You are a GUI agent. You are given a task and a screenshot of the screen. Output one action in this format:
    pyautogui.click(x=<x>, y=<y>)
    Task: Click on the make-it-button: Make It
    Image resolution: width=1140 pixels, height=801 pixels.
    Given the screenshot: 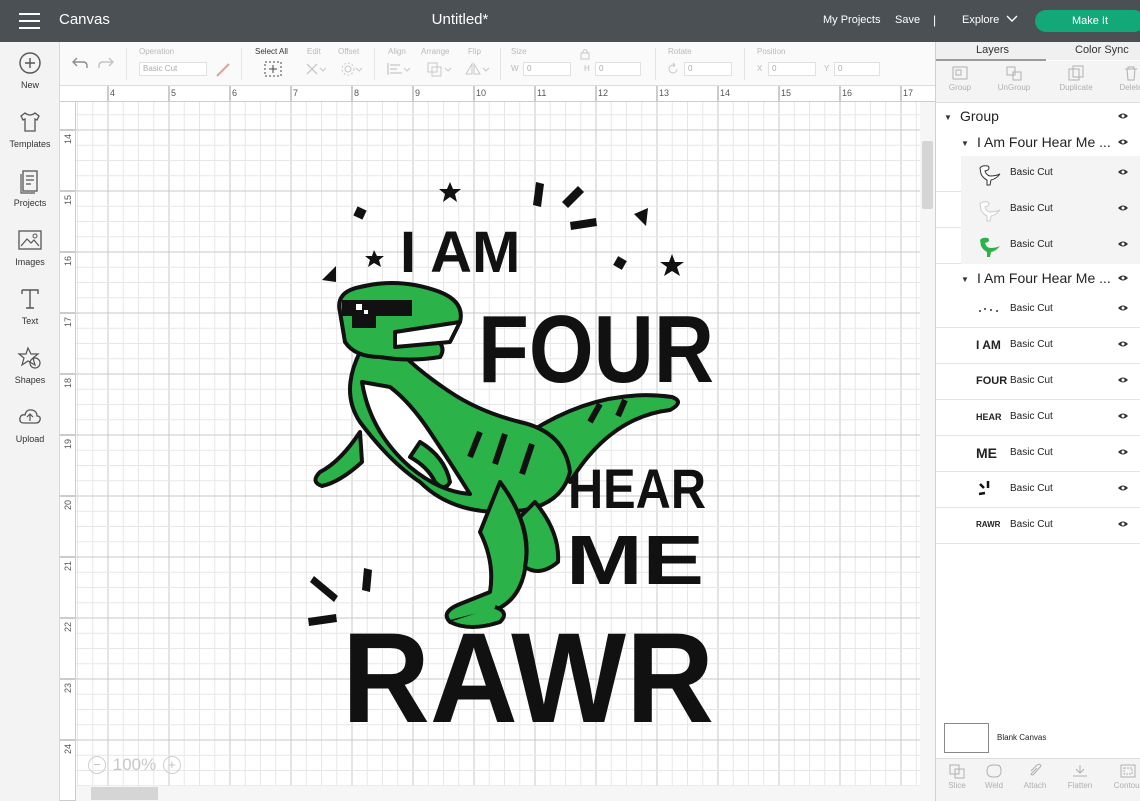 What is the action you would take?
    pyautogui.click(x=1087, y=21)
    